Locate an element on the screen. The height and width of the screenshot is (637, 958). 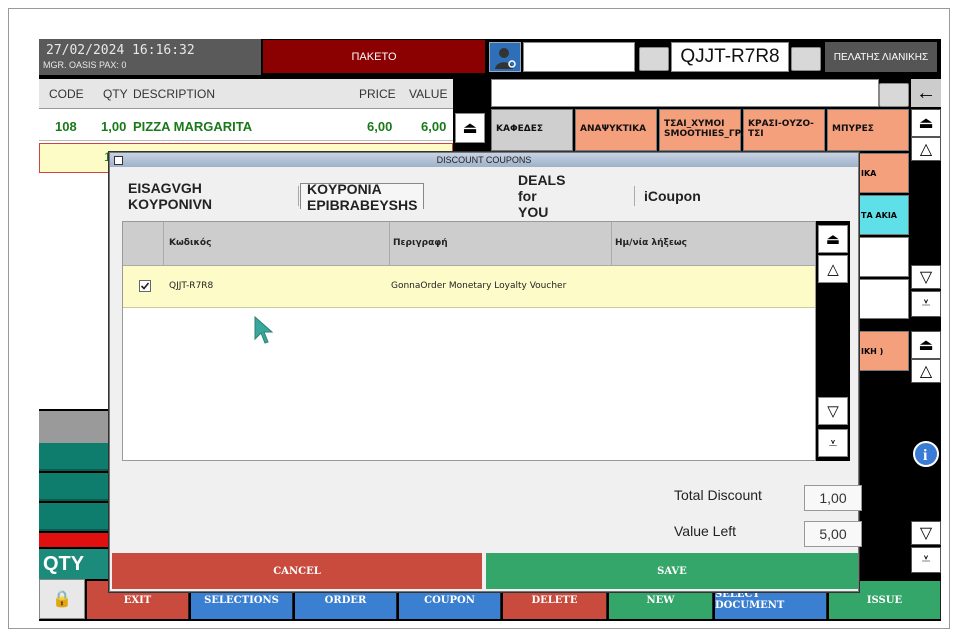
col-description: Περιγραφή is located at coordinates (420, 243).